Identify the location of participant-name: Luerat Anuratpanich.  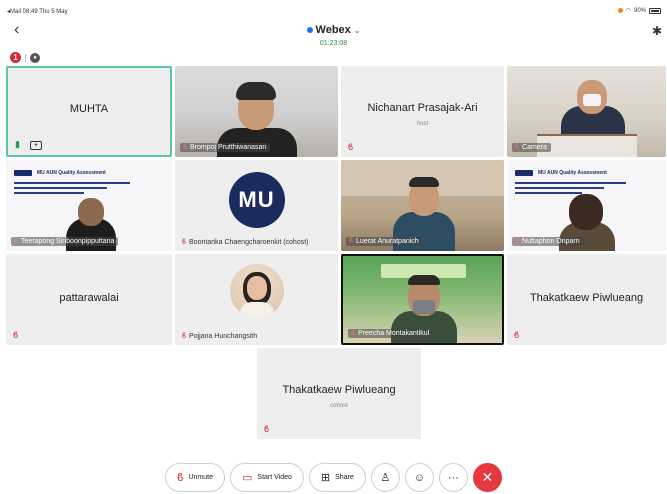
(387, 241).